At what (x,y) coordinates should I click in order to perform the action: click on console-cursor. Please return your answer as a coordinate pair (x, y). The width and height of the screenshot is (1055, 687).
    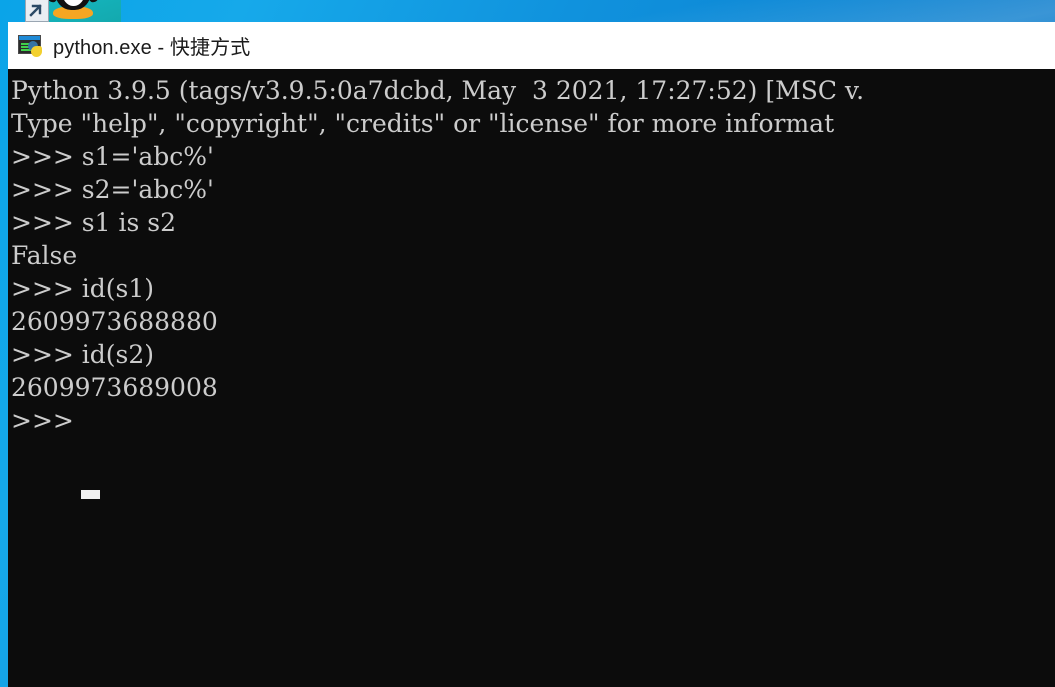
    Looking at the image, I should click on (90, 494).